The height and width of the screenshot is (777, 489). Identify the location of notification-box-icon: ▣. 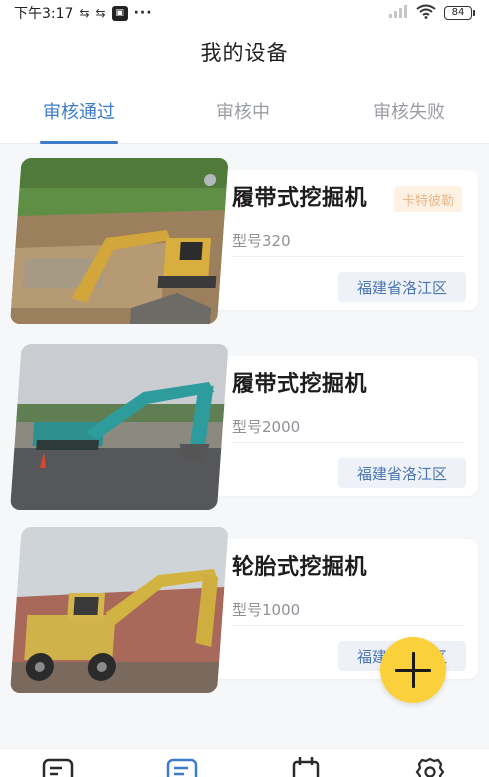
(119, 13).